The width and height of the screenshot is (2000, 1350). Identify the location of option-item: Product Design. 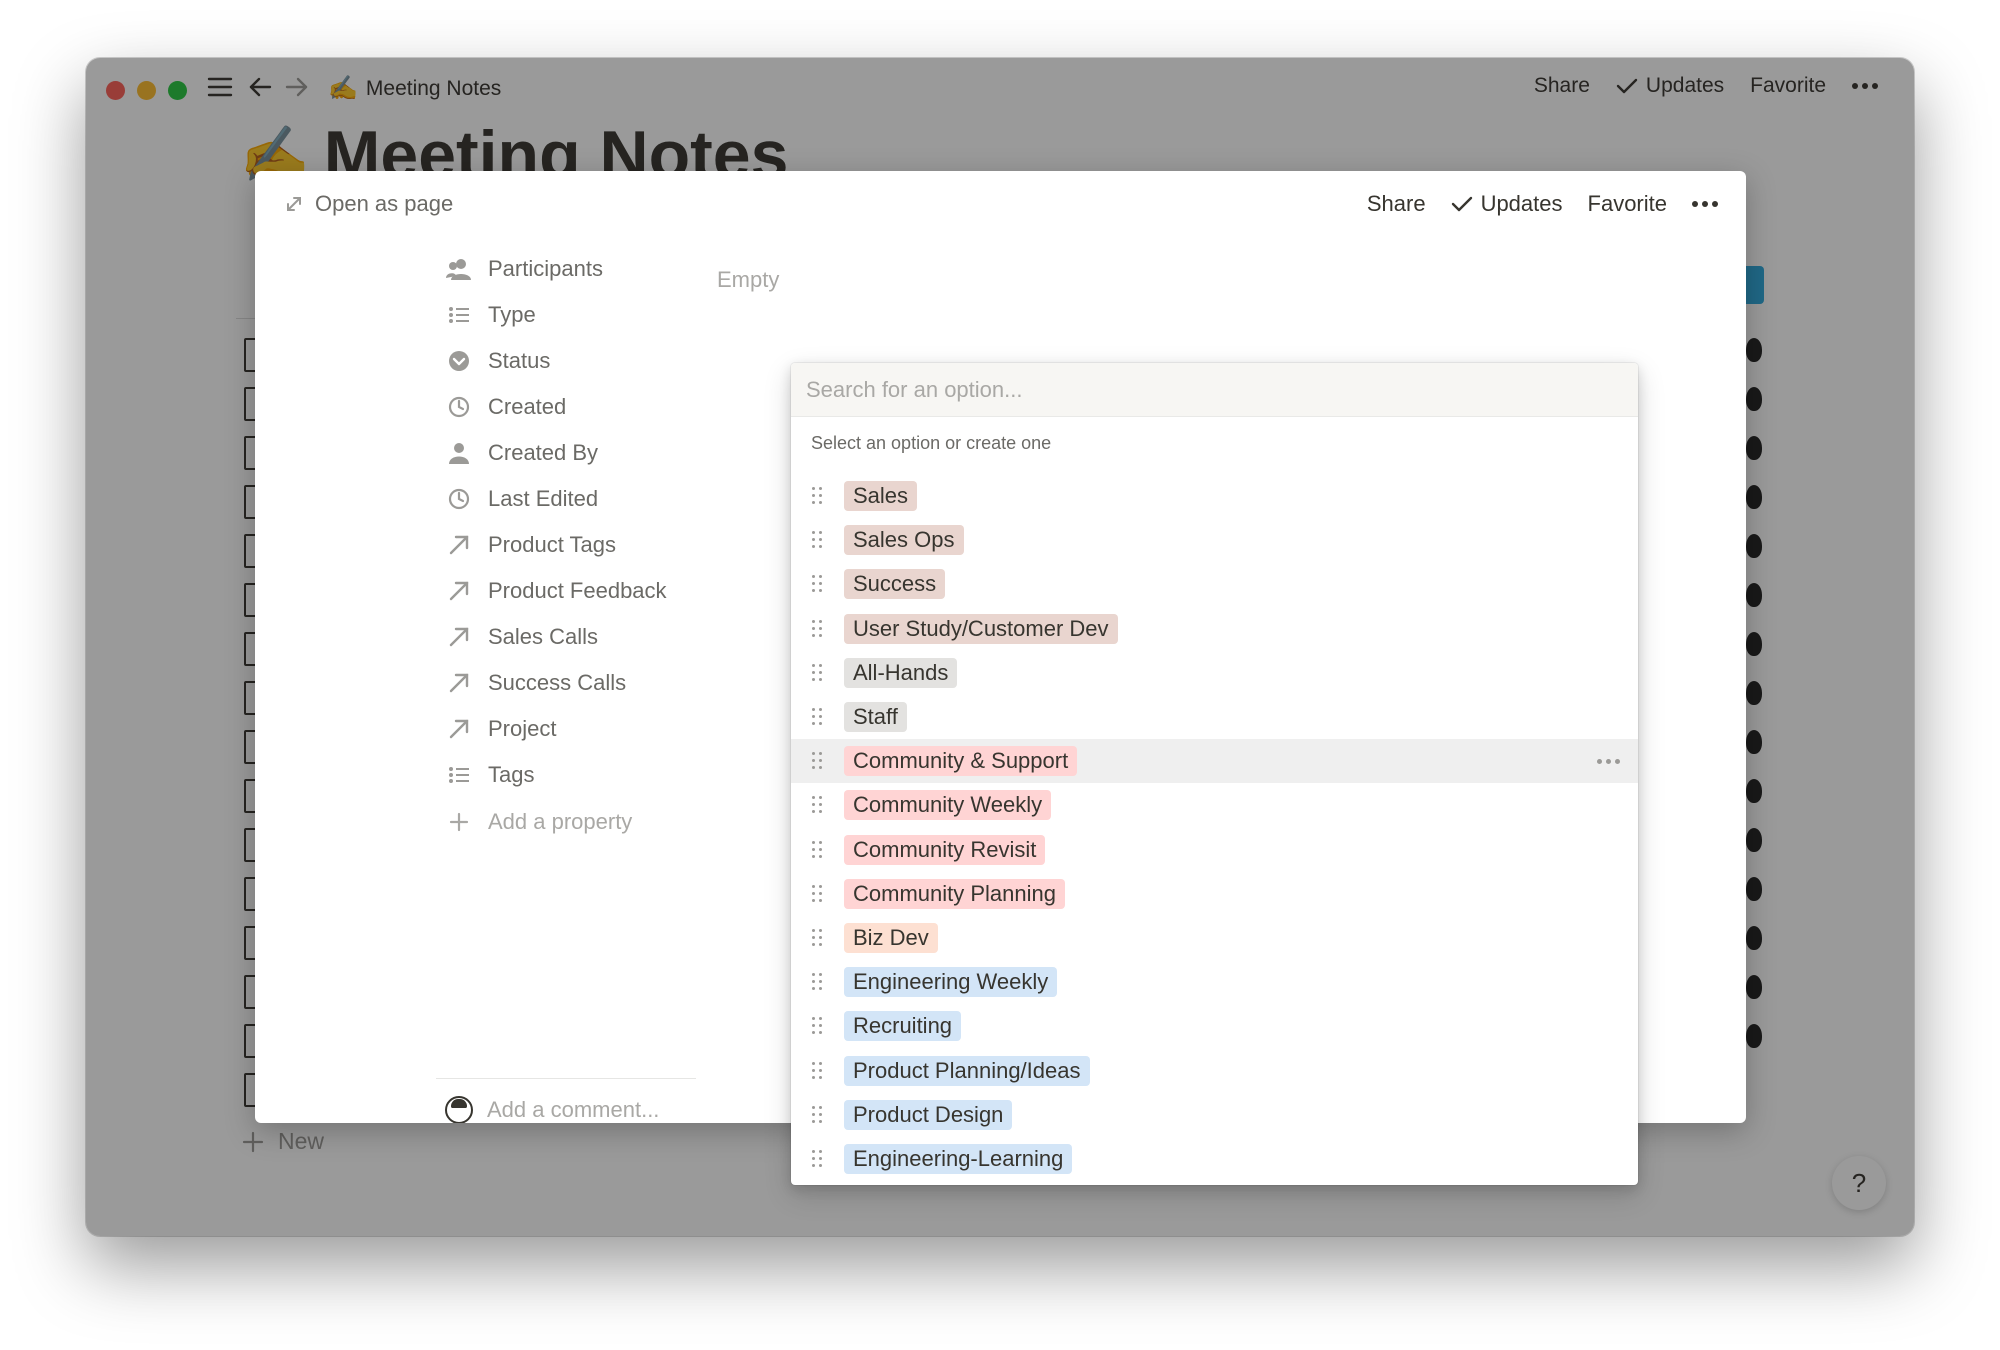
(1214, 1115).